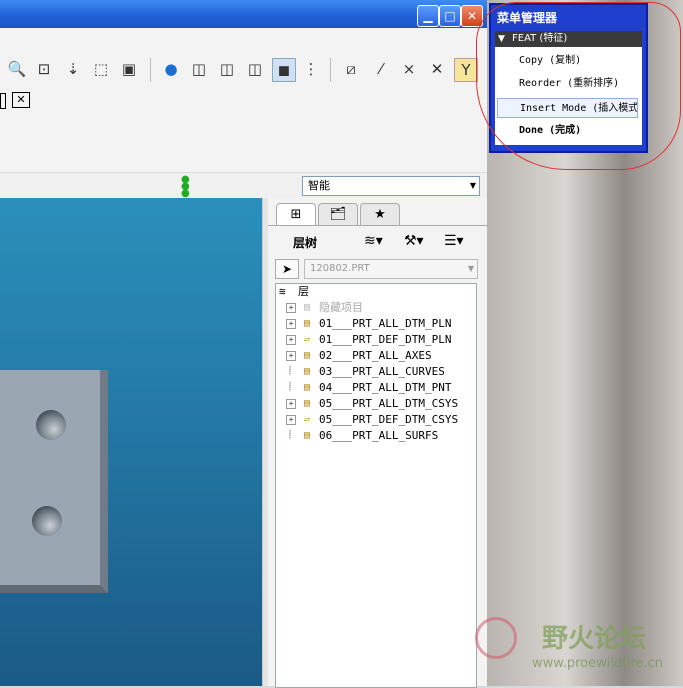 This screenshot has height=688, width=683. Describe the element at coordinates (101, 69) in the screenshot. I see `annotation-icon: ⬚` at that location.